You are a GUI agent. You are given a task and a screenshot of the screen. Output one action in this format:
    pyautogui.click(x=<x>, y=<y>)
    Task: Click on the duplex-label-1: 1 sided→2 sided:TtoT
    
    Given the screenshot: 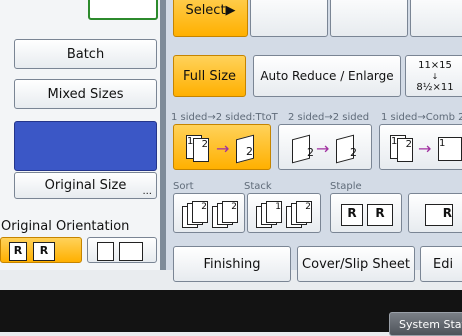 What is the action you would take?
    pyautogui.click(x=224, y=117)
    